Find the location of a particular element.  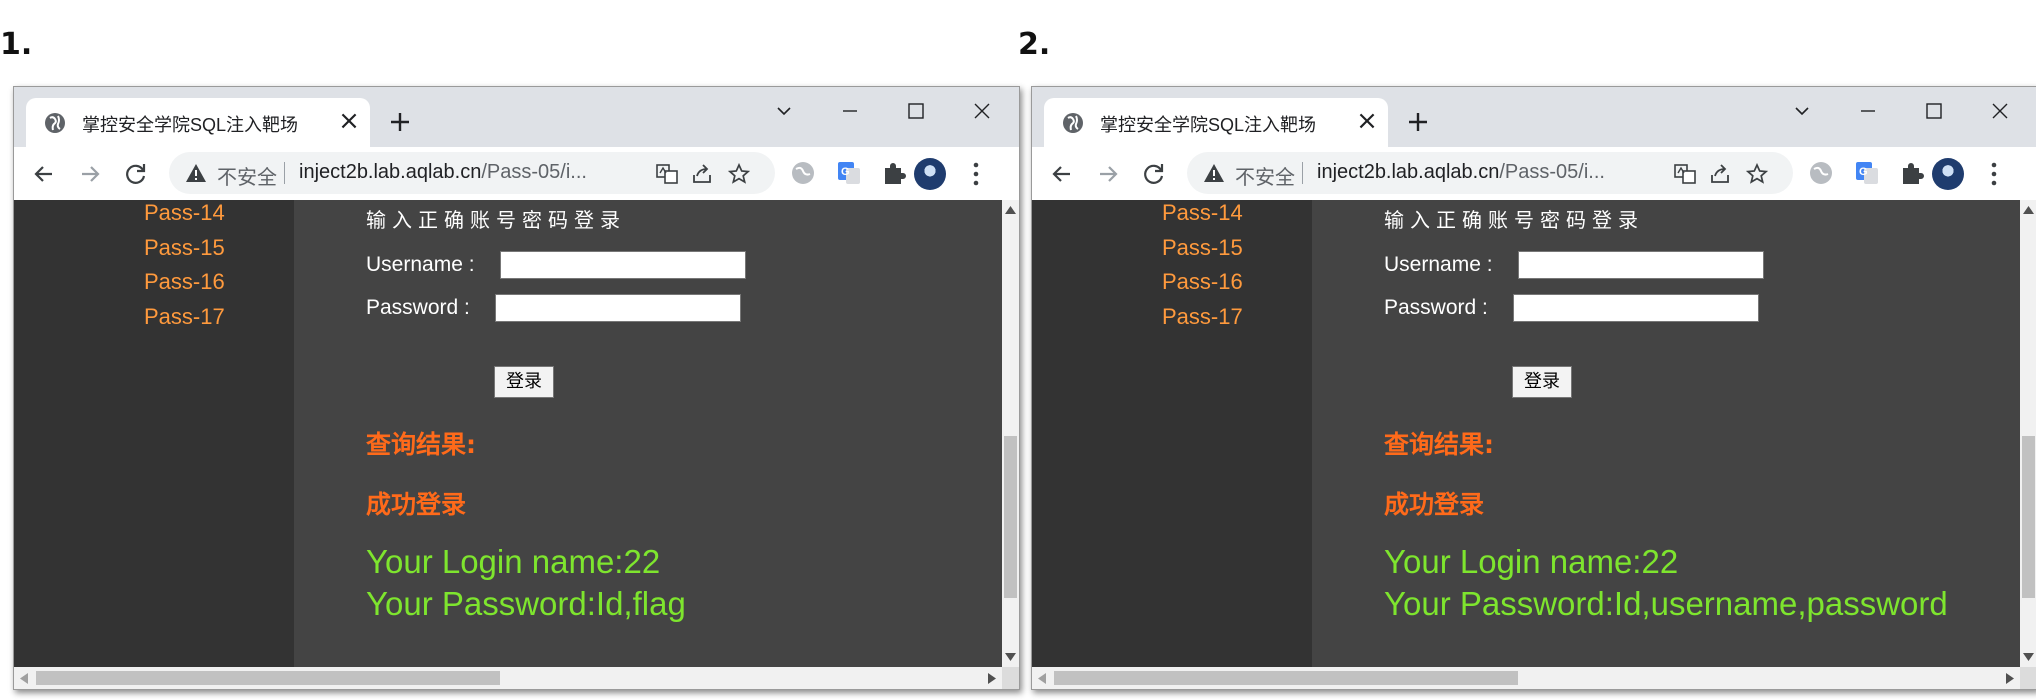

username-label: Username : is located at coordinates (420, 264).